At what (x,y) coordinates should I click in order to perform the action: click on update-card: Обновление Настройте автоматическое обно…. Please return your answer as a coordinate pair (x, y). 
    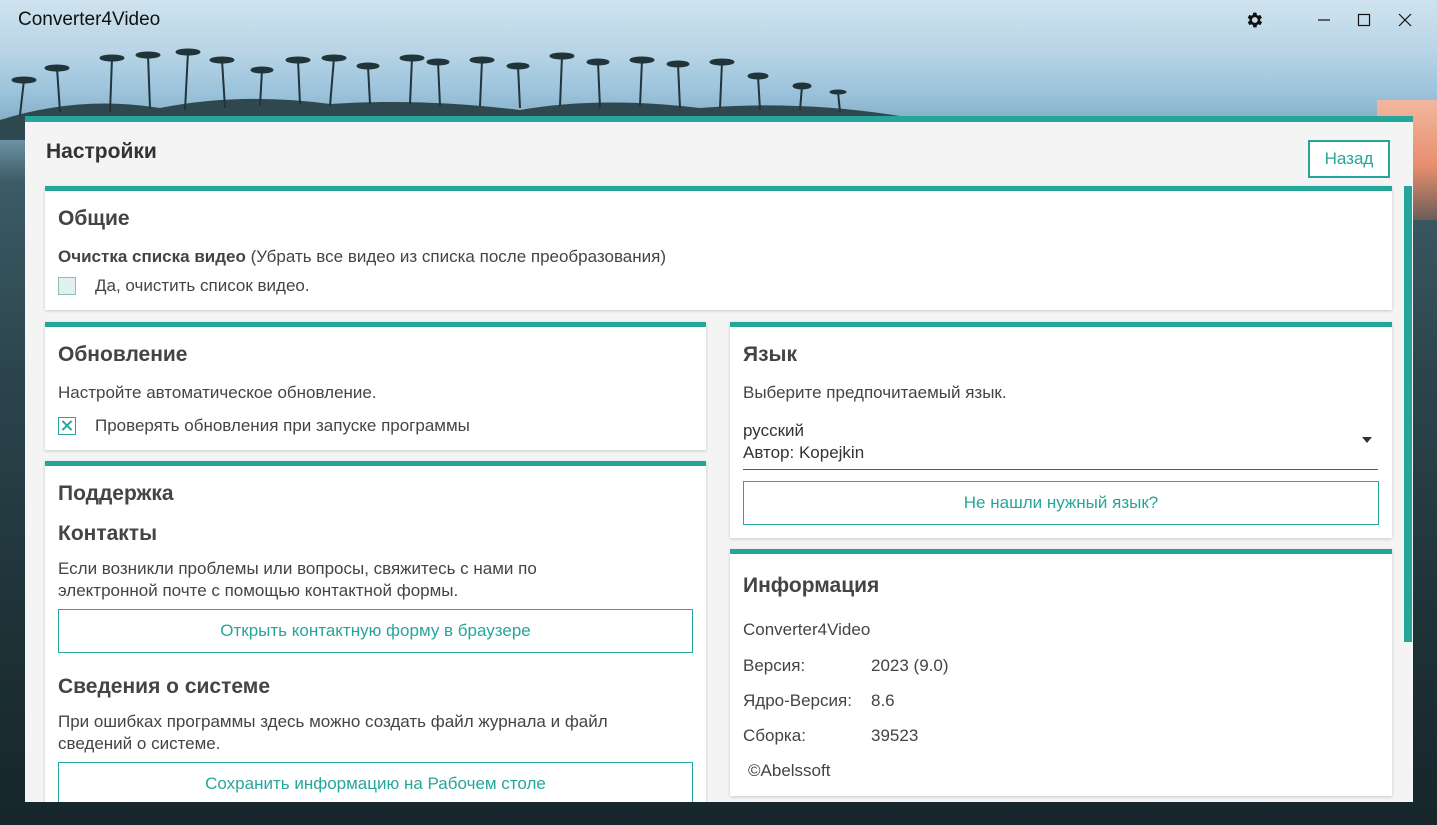
    Looking at the image, I should click on (375, 386).